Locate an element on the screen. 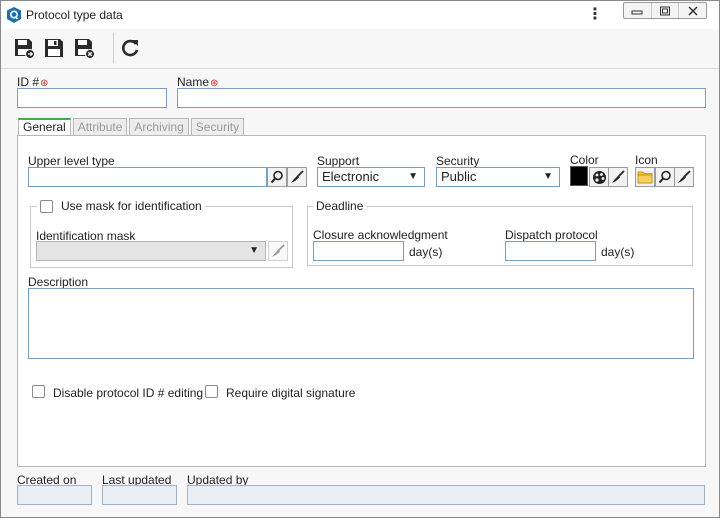 The image size is (720, 518). color-swatch is located at coordinates (579, 176).